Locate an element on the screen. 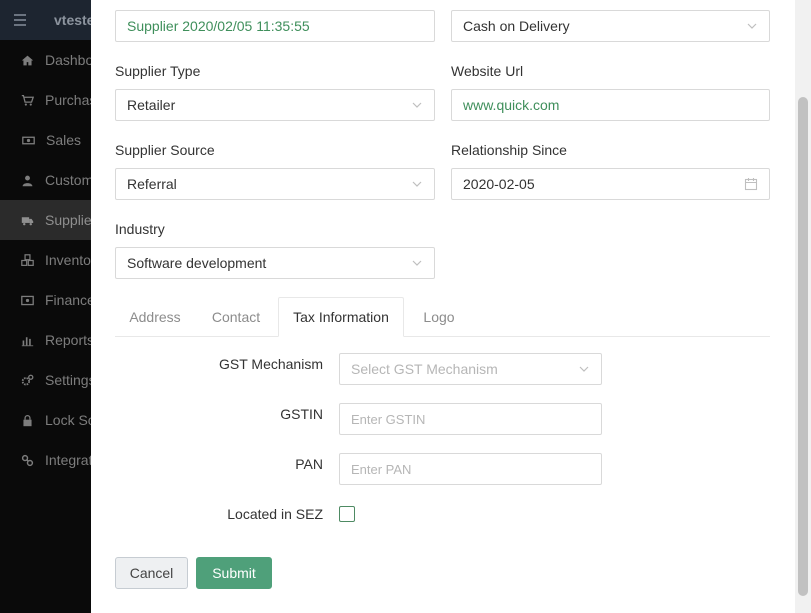 This screenshot has width=811, height=613. website-label: Website Url is located at coordinates (487, 71).